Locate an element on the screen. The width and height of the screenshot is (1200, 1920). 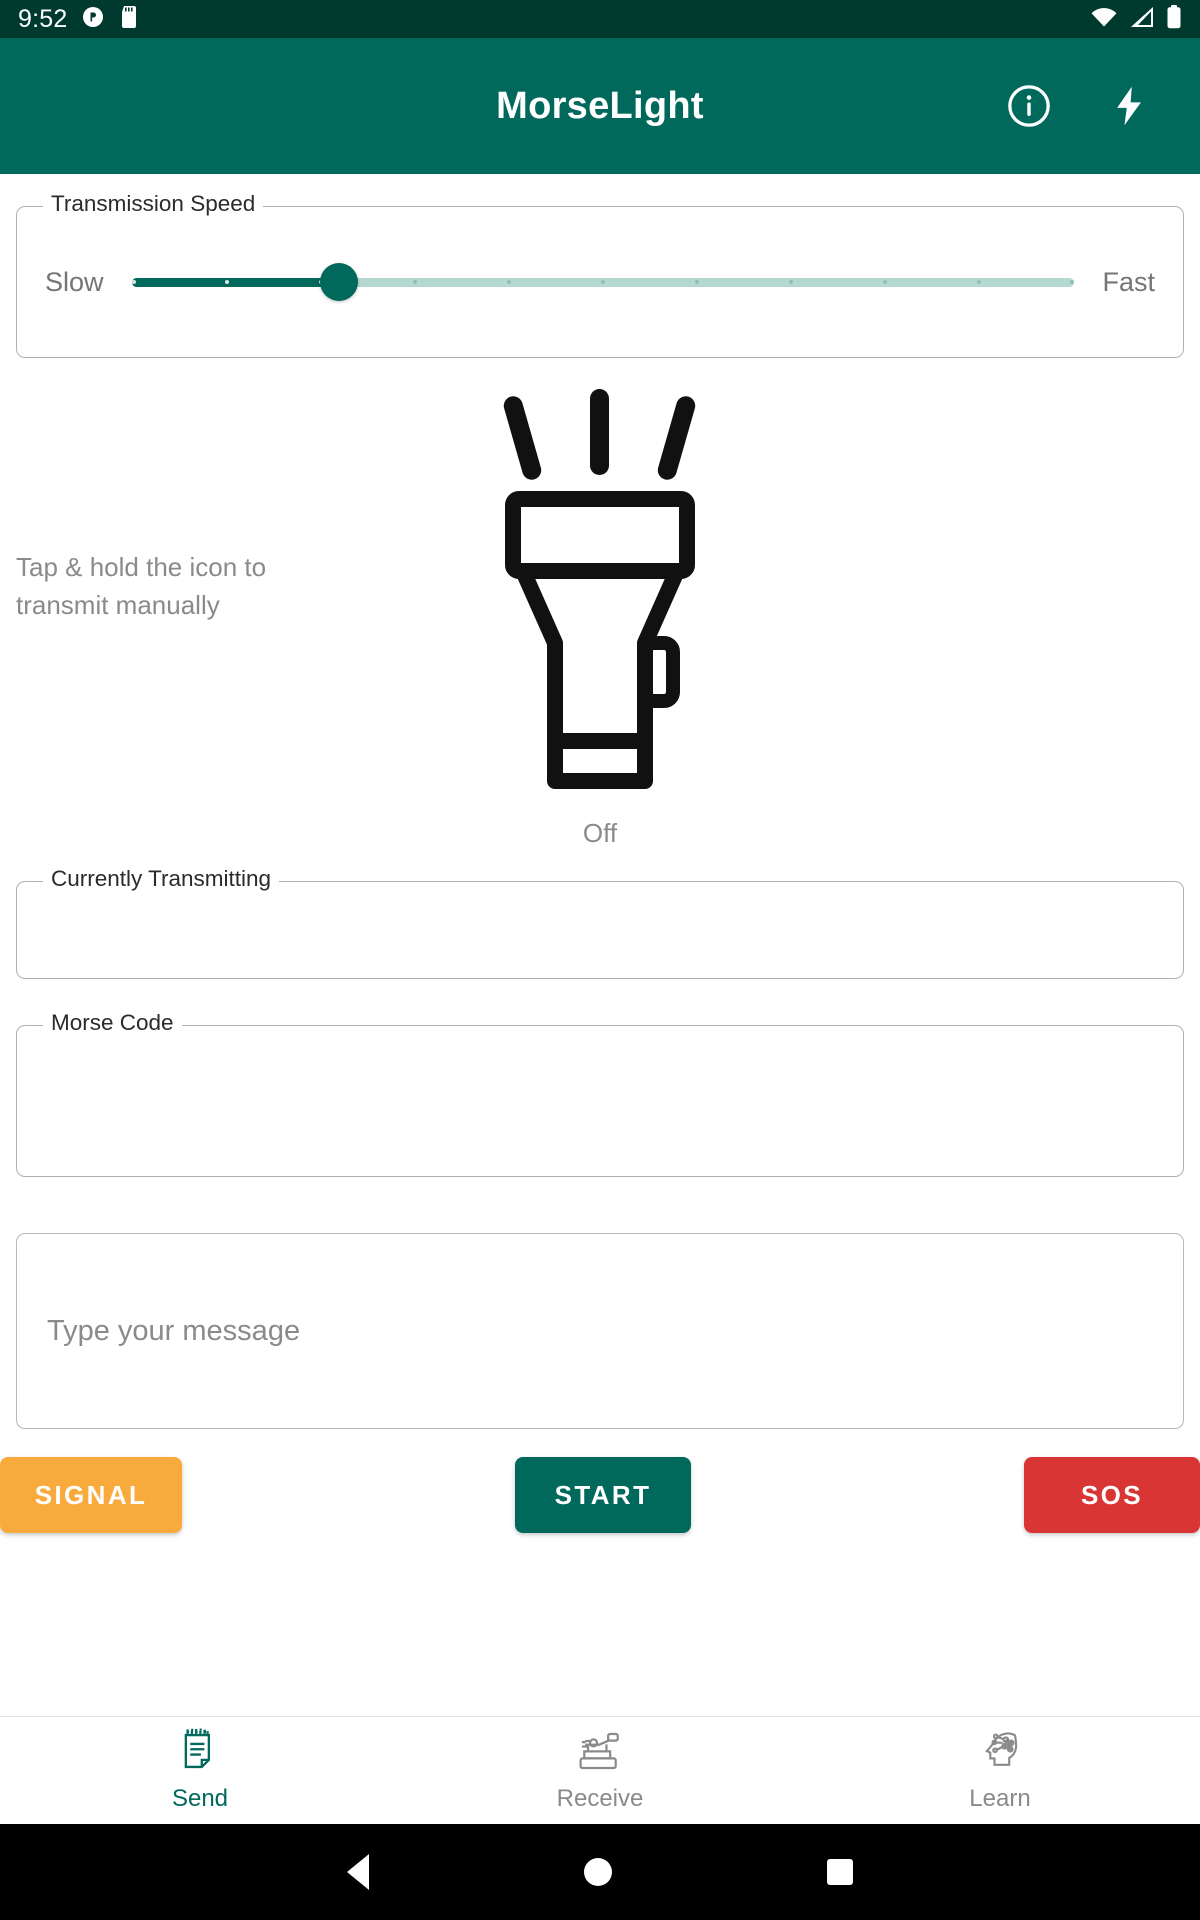
speed-max-label: Fast is located at coordinates (1128, 281).